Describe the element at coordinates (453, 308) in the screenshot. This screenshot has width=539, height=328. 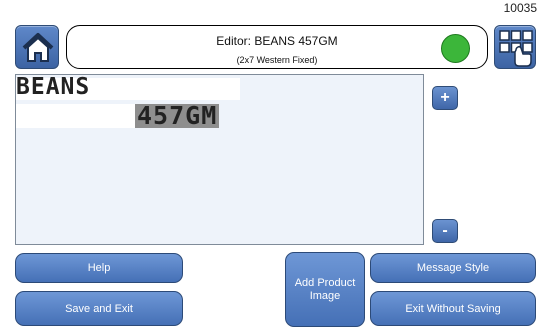
I see `exit-without-saving-button: Exit Without Saving` at that location.